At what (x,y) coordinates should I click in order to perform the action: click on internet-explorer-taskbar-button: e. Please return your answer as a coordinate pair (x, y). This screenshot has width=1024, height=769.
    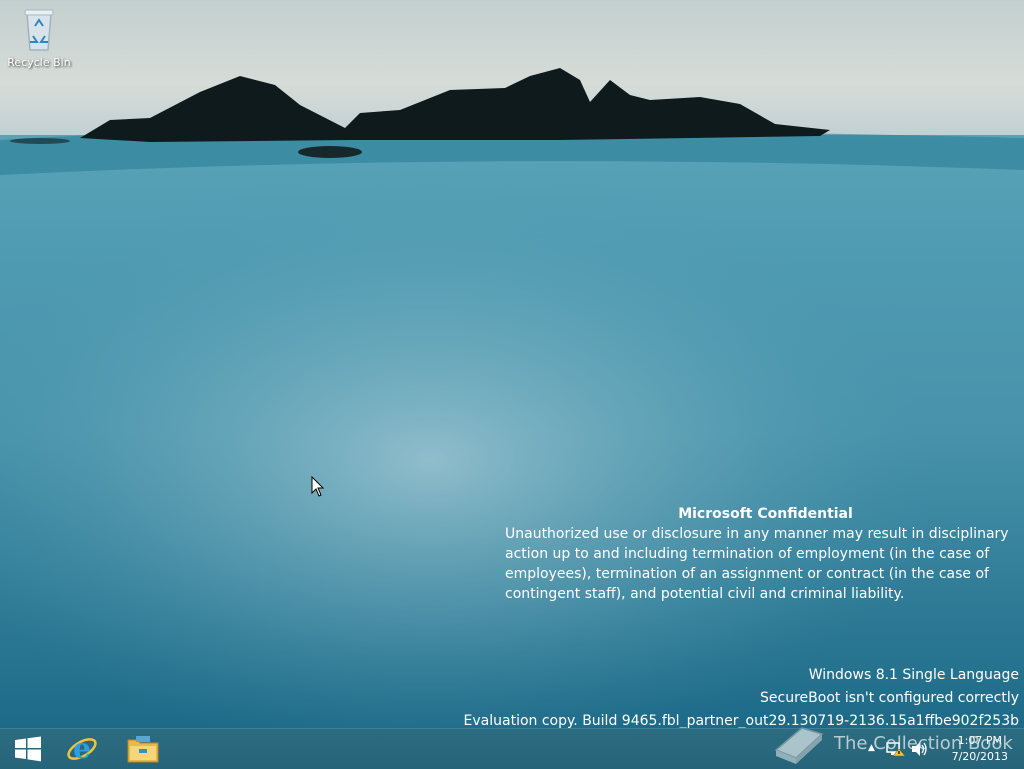
    Looking at the image, I should click on (82, 749).